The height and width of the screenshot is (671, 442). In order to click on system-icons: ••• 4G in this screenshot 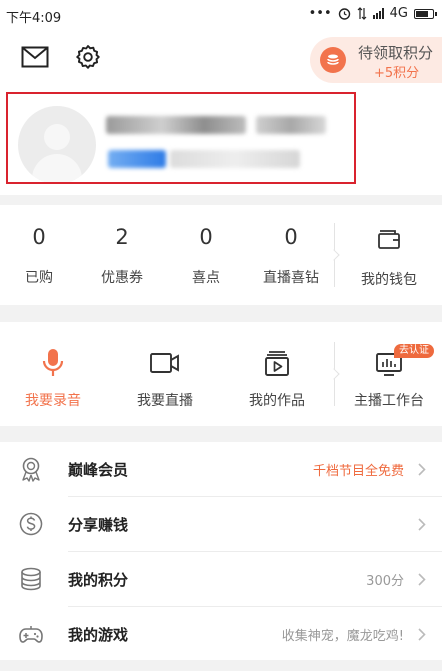, I will do `click(372, 13)`.